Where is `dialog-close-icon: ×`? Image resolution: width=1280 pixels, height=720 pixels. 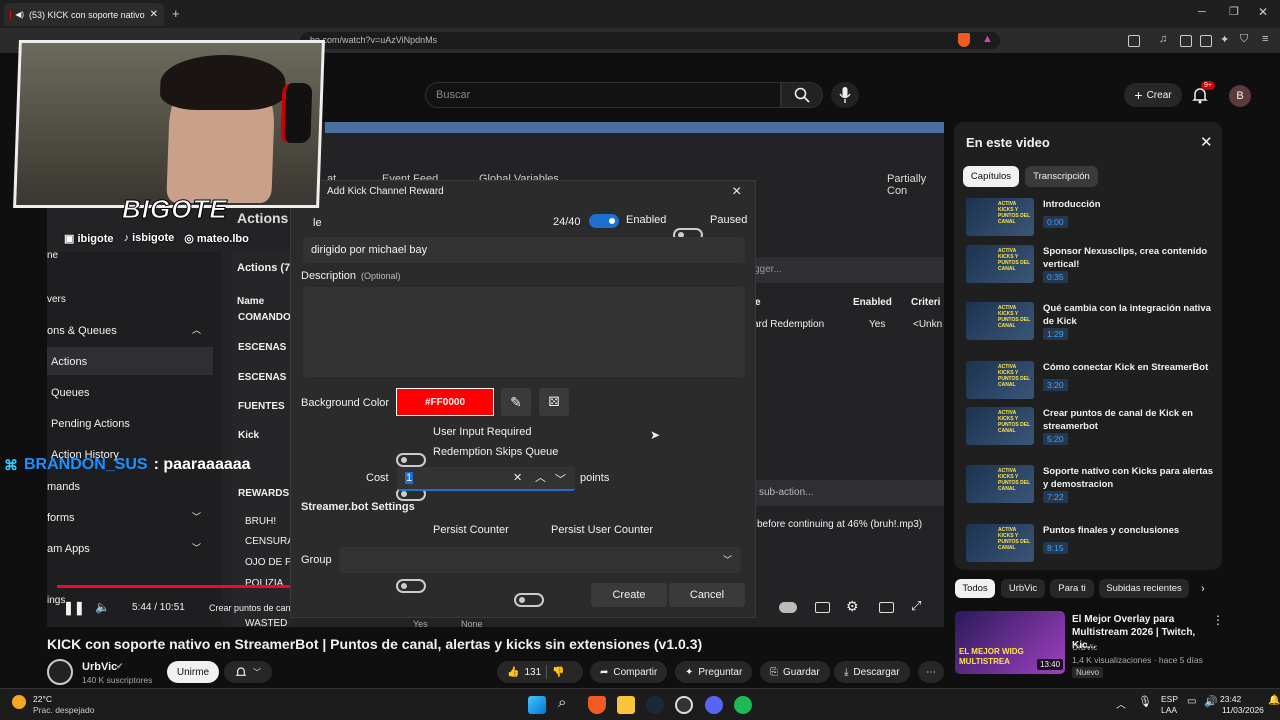
dialog-close-icon: × is located at coordinates (736, 192).